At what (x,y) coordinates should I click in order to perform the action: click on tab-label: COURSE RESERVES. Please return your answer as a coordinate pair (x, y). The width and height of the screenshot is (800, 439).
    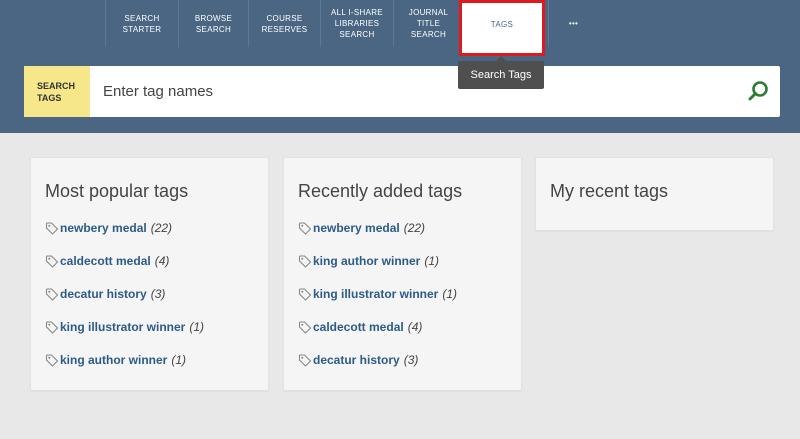
    Looking at the image, I should click on (284, 23).